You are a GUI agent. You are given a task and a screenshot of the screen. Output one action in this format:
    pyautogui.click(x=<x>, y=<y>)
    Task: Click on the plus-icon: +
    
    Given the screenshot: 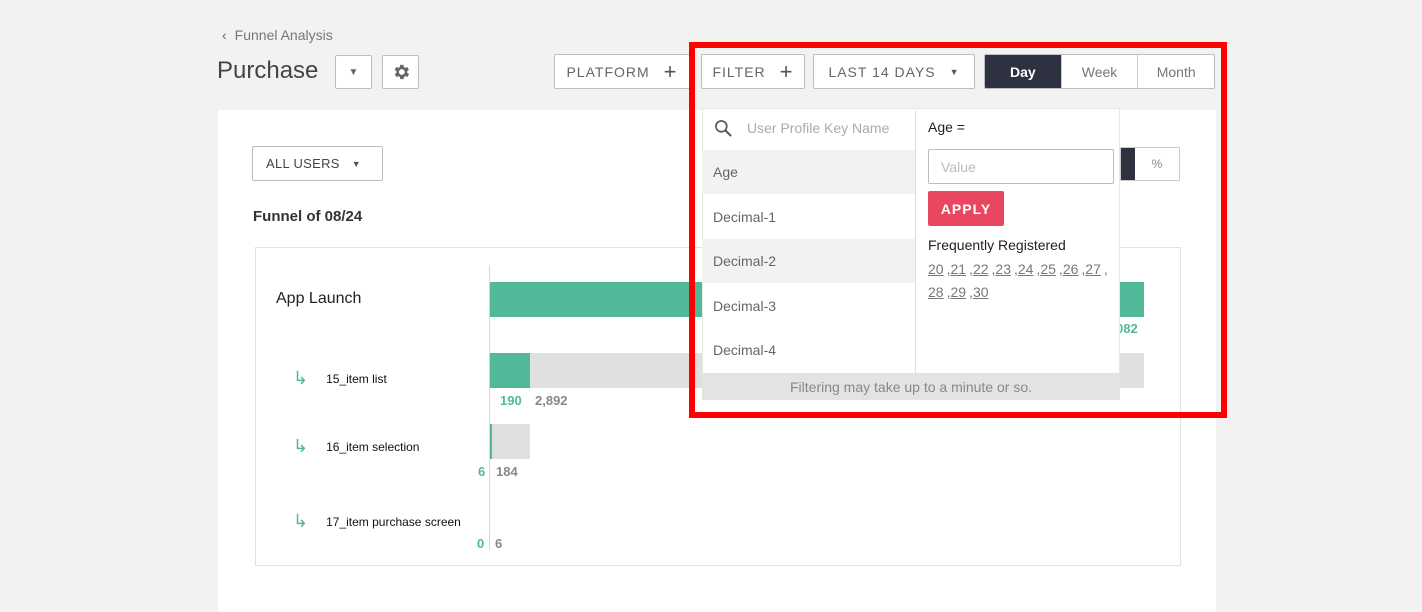 What is the action you would take?
    pyautogui.click(x=670, y=71)
    